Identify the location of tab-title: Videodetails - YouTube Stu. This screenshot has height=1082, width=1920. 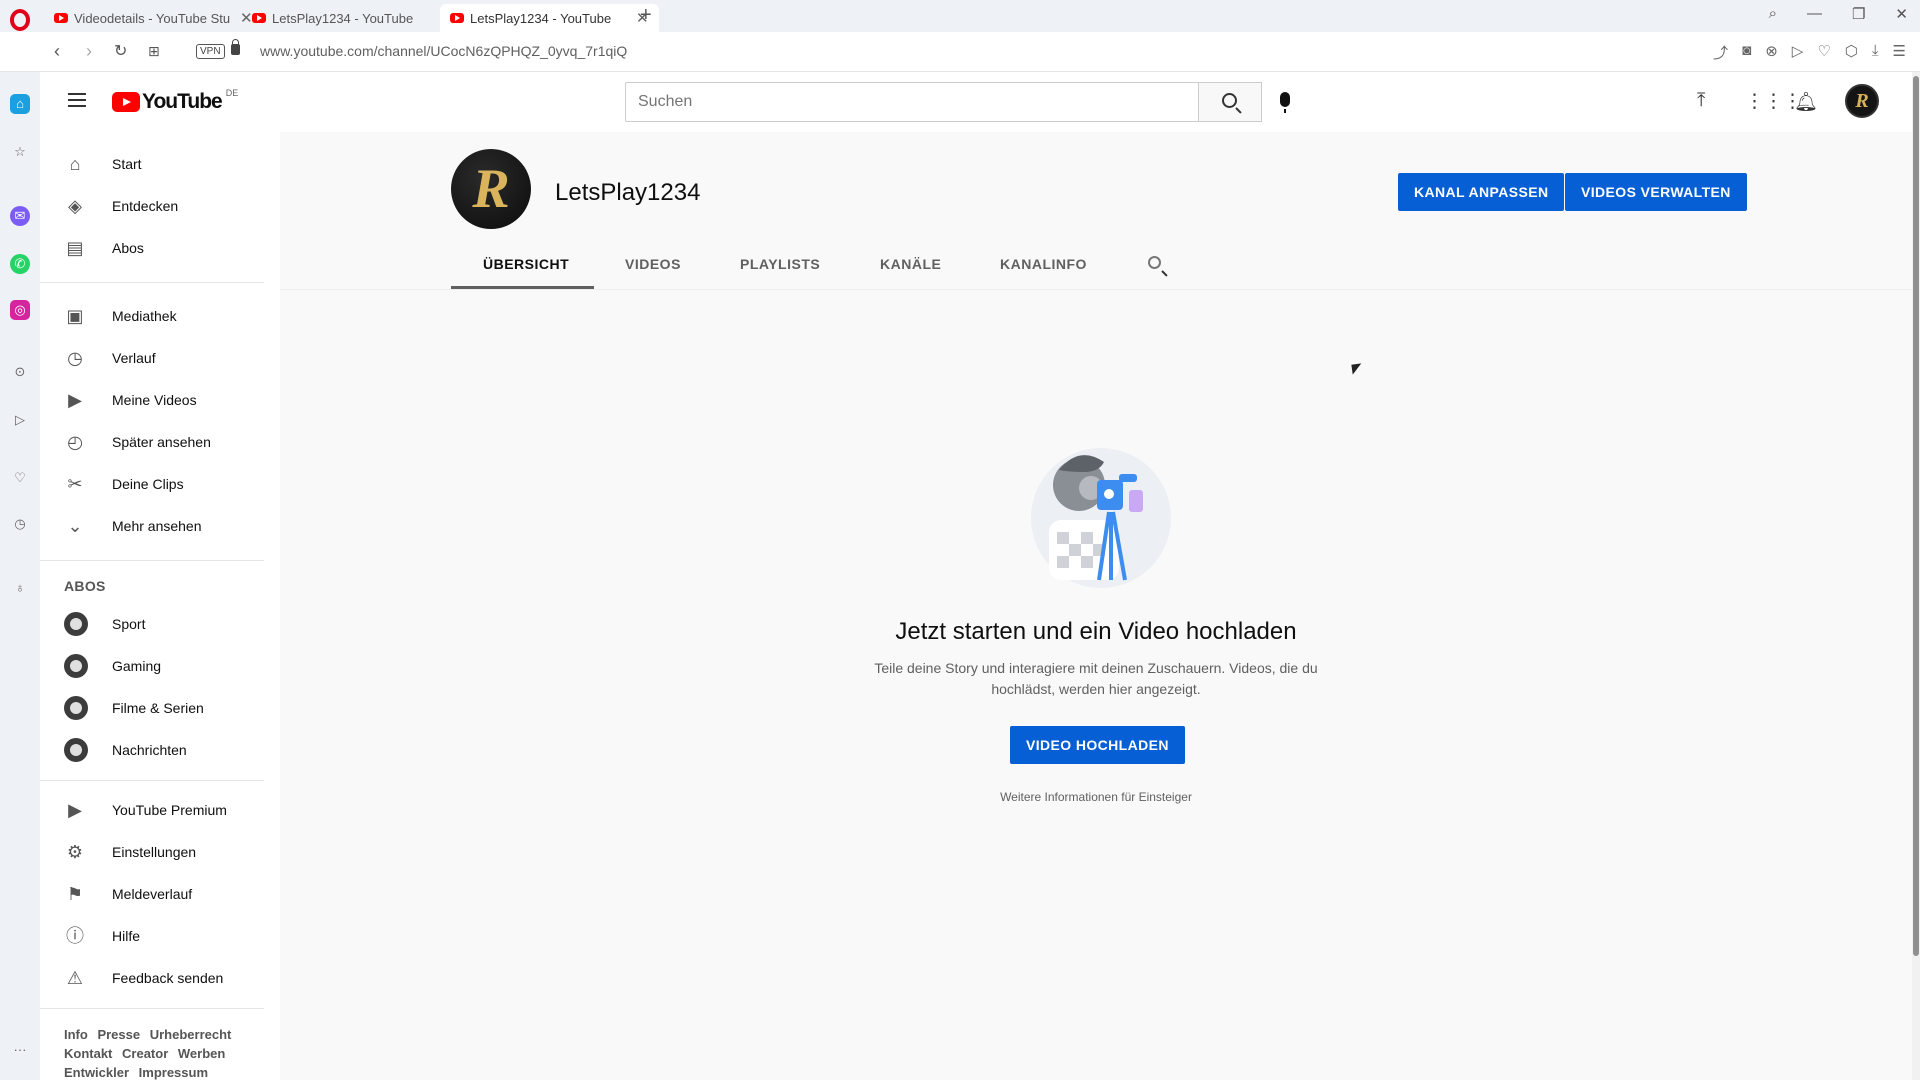
(152, 18).